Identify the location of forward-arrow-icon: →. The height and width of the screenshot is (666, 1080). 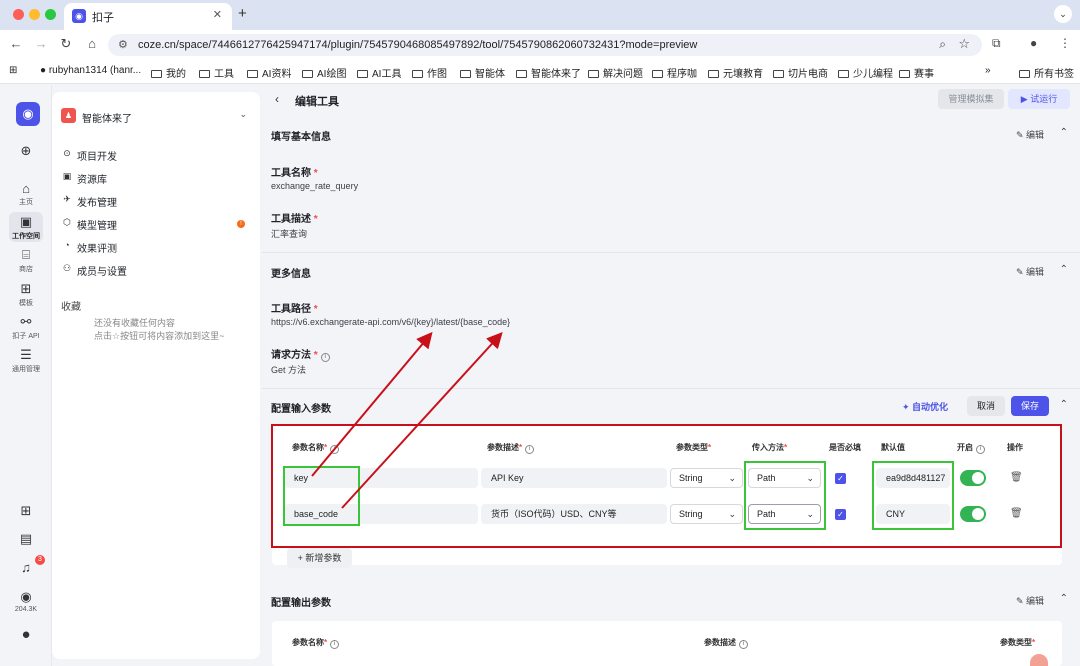
(41, 43).